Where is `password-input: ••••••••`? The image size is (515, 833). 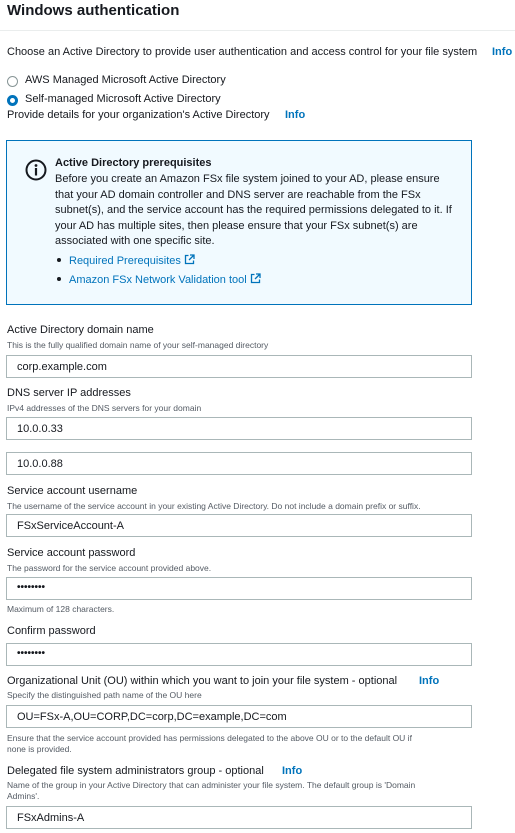 password-input: •••••••• is located at coordinates (239, 588).